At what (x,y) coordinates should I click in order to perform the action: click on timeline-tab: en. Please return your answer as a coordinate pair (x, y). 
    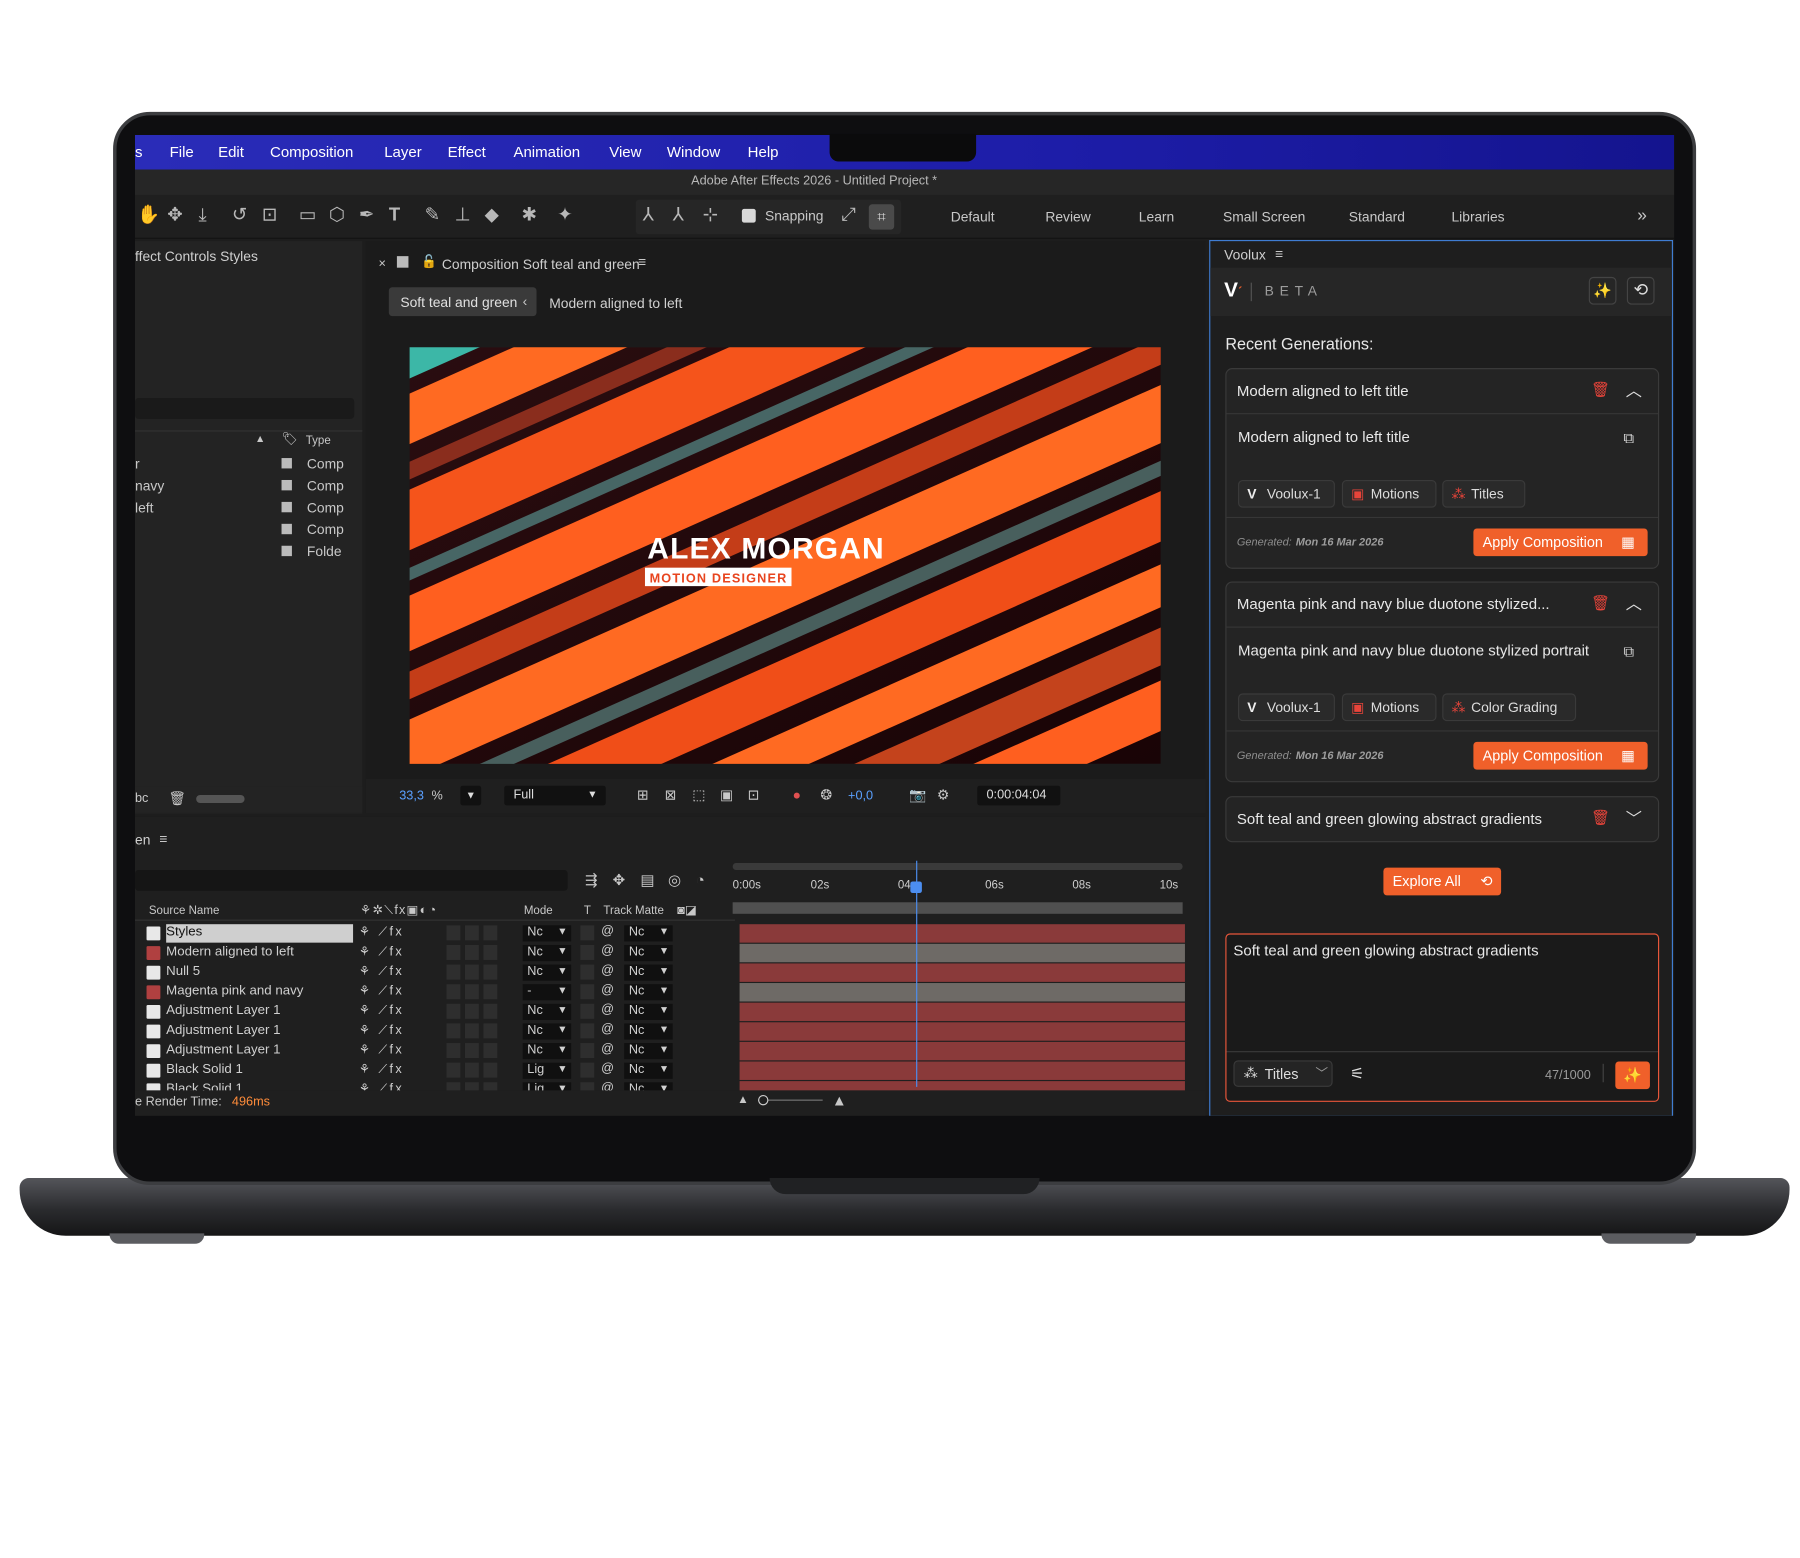
    Looking at the image, I should click on (142, 840).